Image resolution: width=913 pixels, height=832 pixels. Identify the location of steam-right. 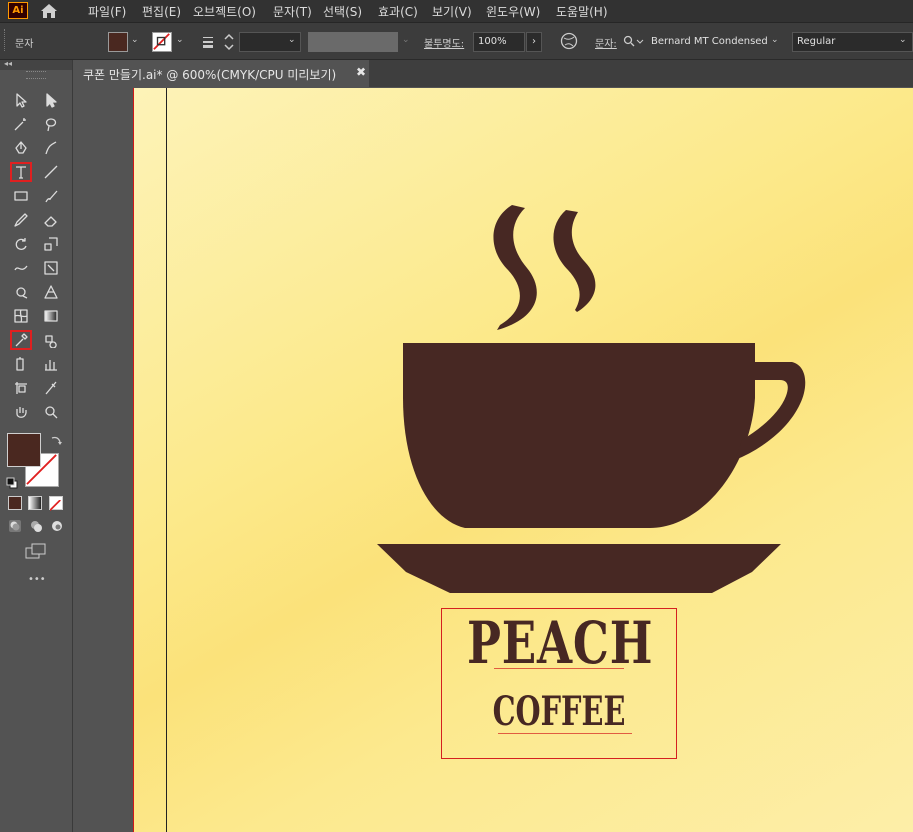
(574, 261).